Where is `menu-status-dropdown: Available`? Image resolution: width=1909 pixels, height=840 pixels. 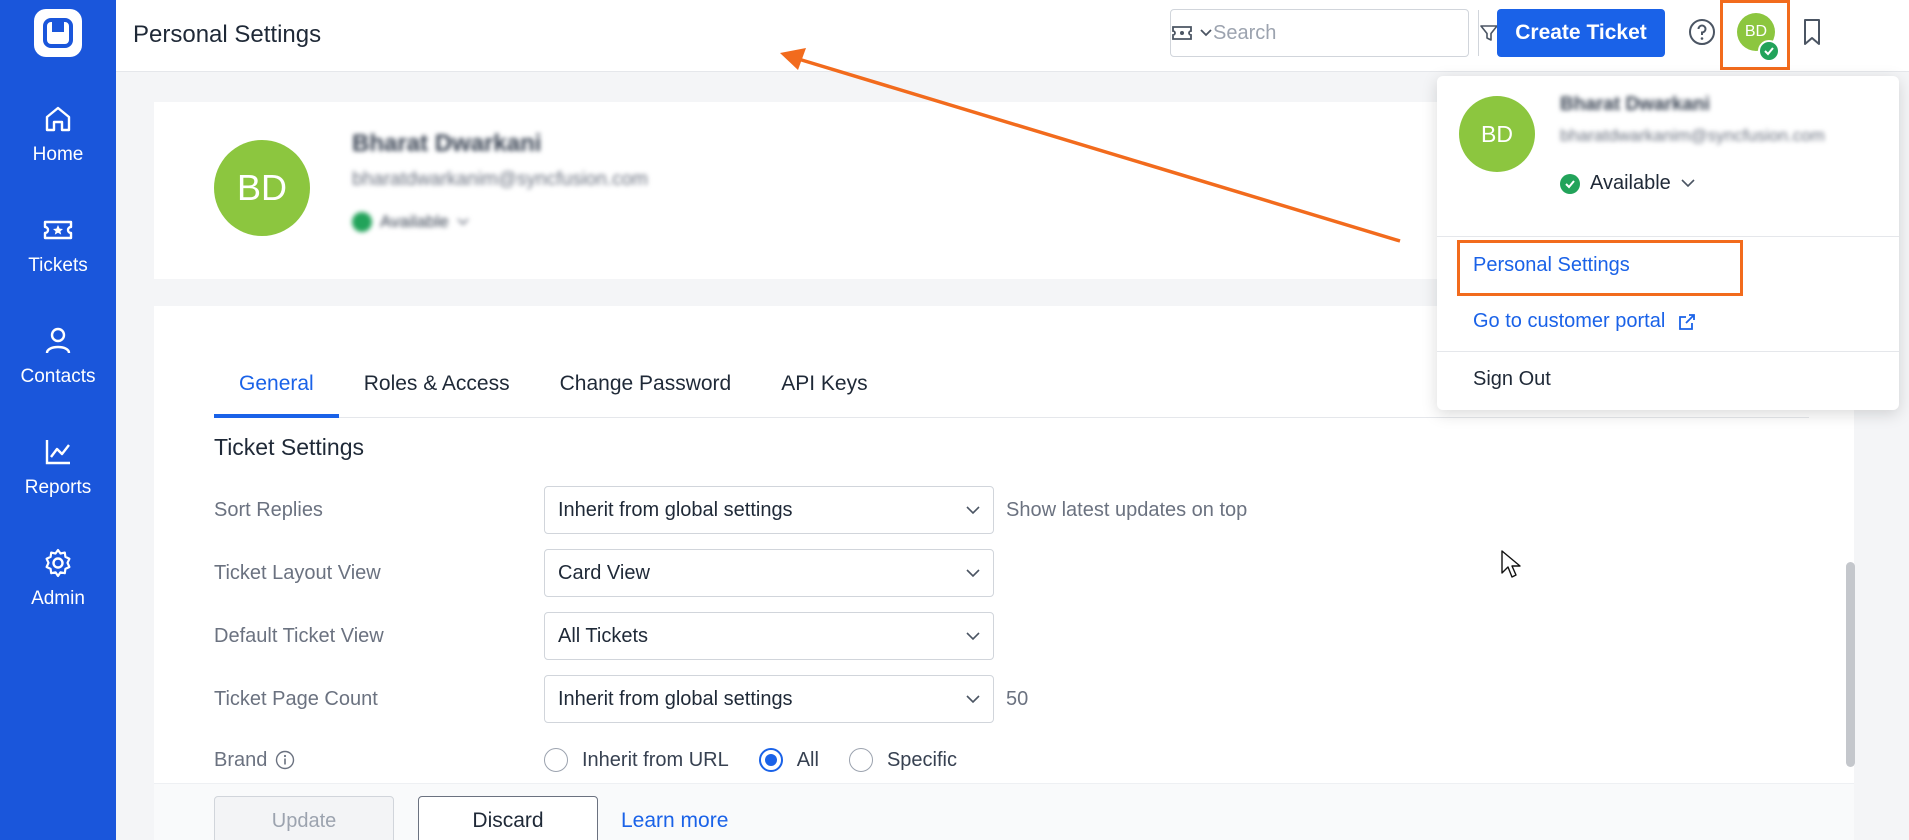
menu-status-dropdown: Available is located at coordinates (1627, 183).